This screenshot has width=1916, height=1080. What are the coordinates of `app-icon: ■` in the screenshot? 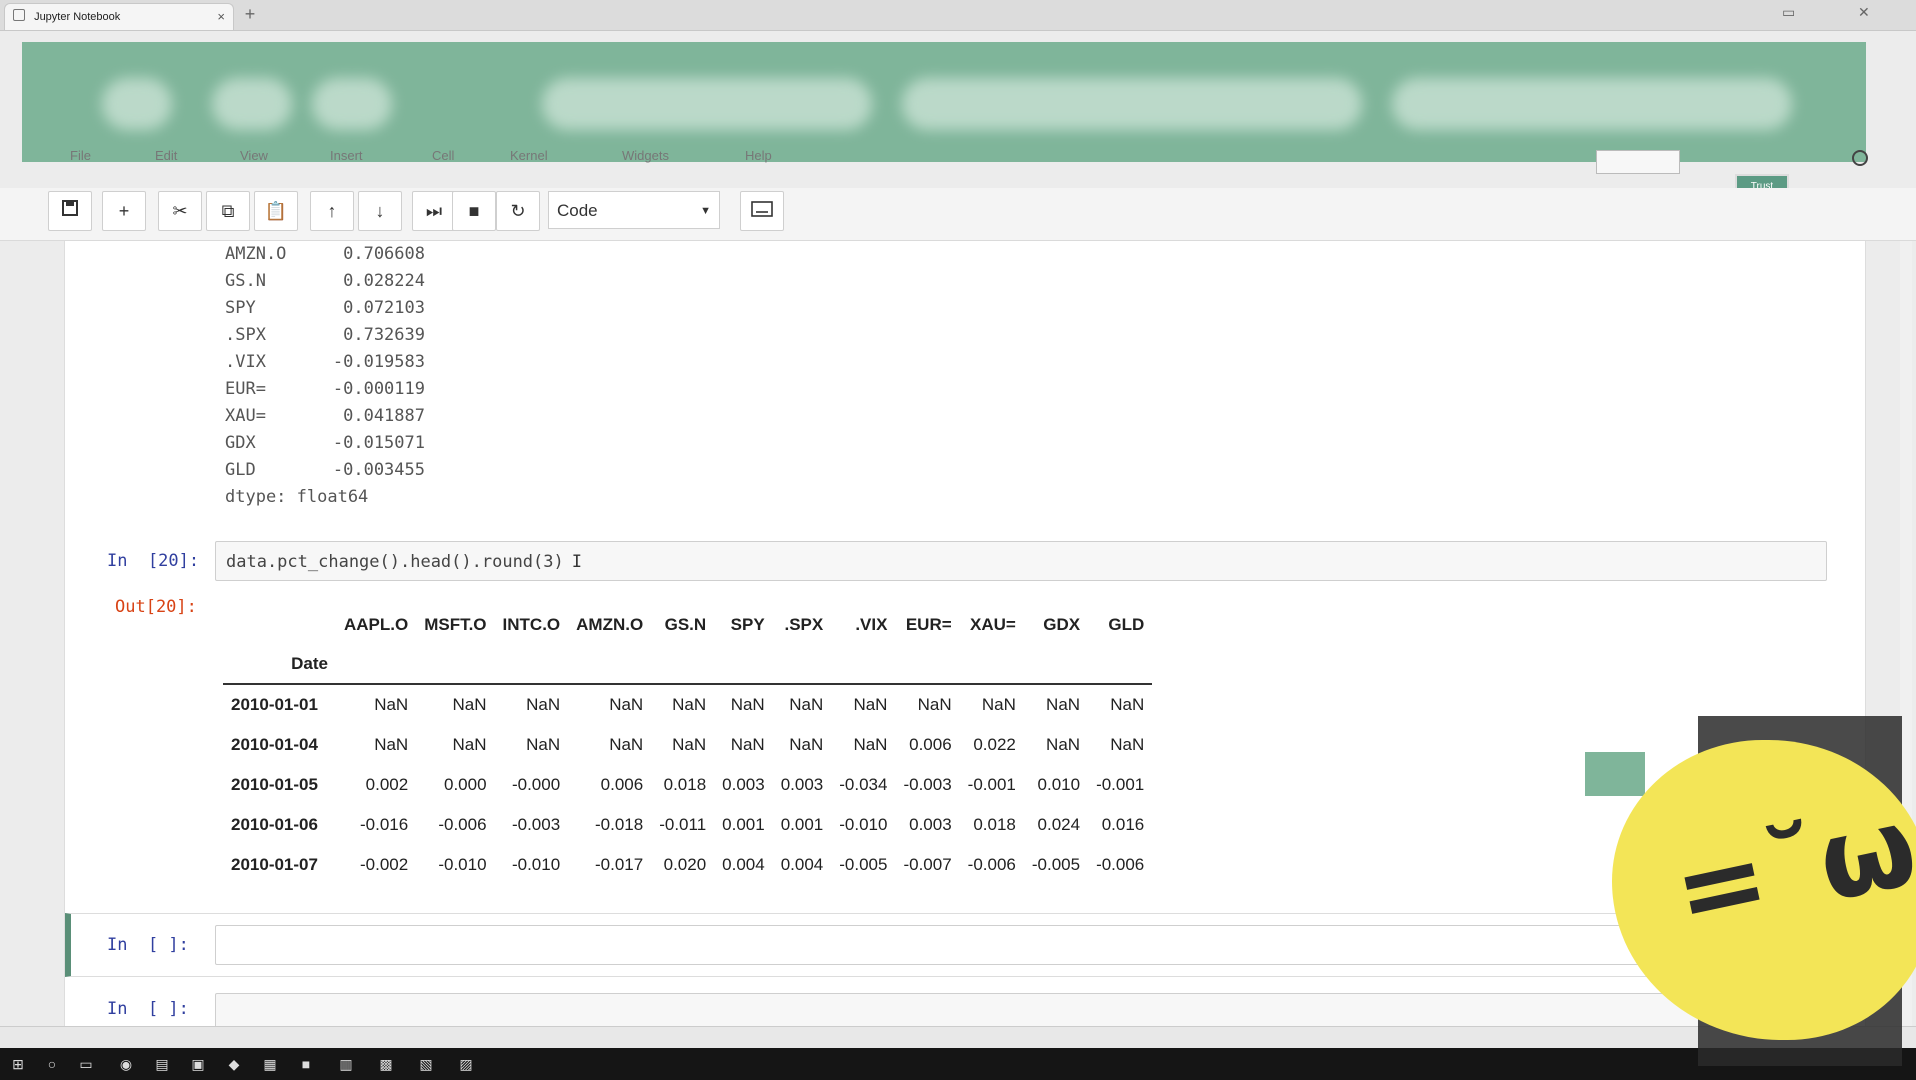 It's located at (306, 1064).